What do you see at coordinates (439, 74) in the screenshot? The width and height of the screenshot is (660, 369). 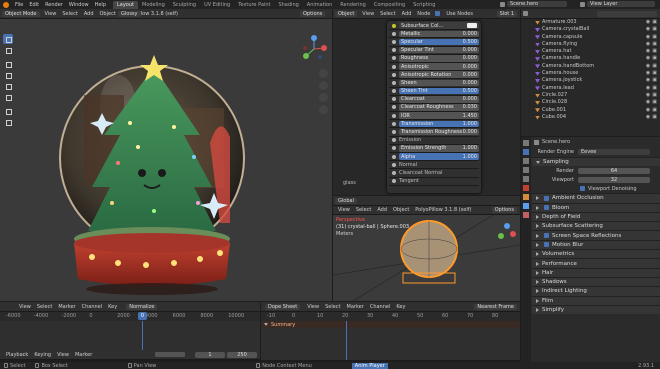 I see `shader-prop-field: Anisotropic Rotation 0.000` at bounding box center [439, 74].